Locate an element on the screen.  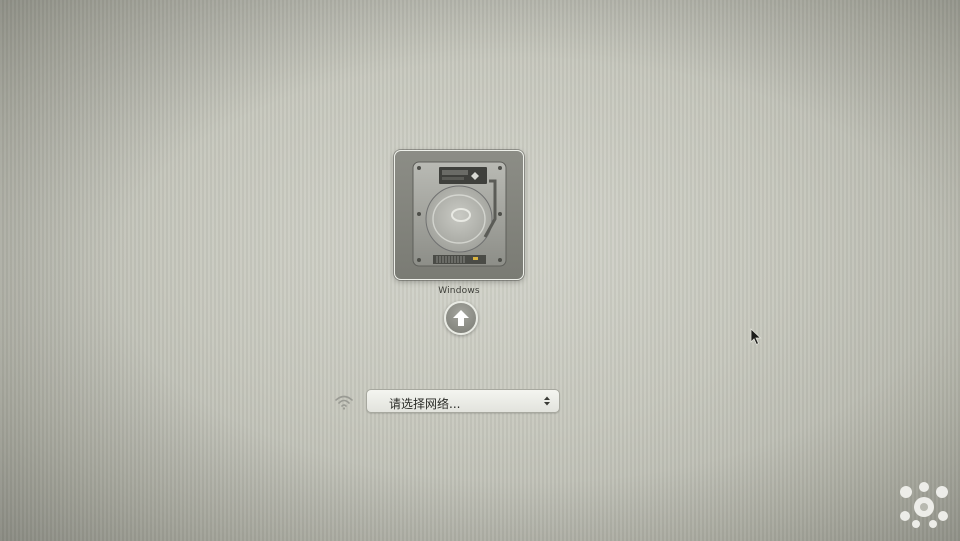
startup-disk-label: Windows is located at coordinates (459, 291).